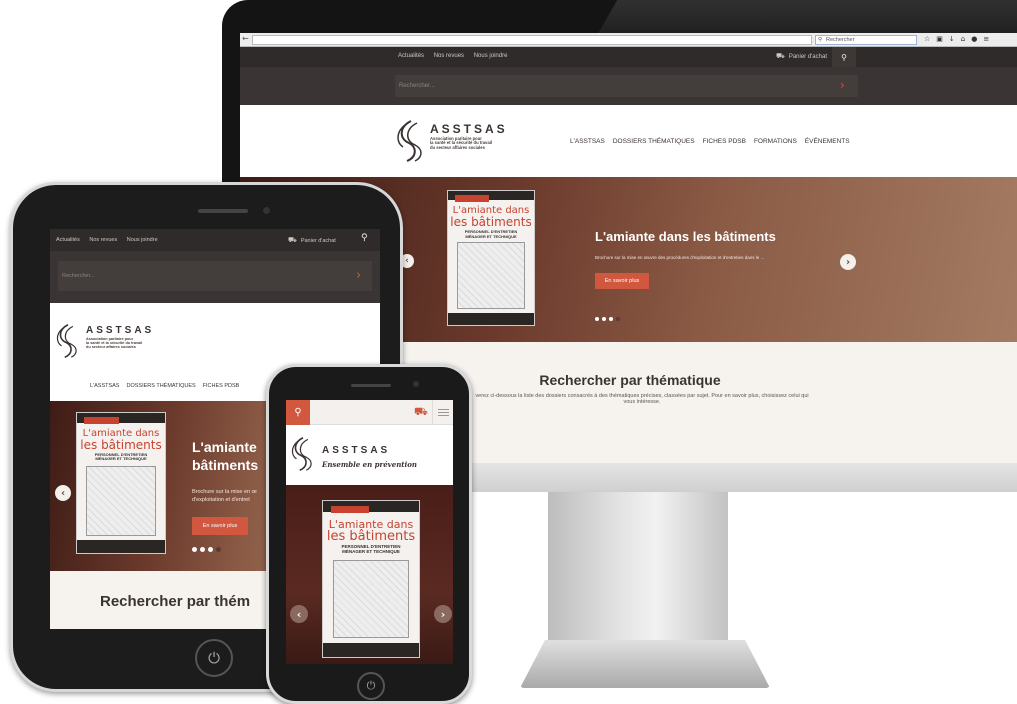 This screenshot has width=1017, height=704. I want to click on menu-icon: ≡, so click(986, 39).